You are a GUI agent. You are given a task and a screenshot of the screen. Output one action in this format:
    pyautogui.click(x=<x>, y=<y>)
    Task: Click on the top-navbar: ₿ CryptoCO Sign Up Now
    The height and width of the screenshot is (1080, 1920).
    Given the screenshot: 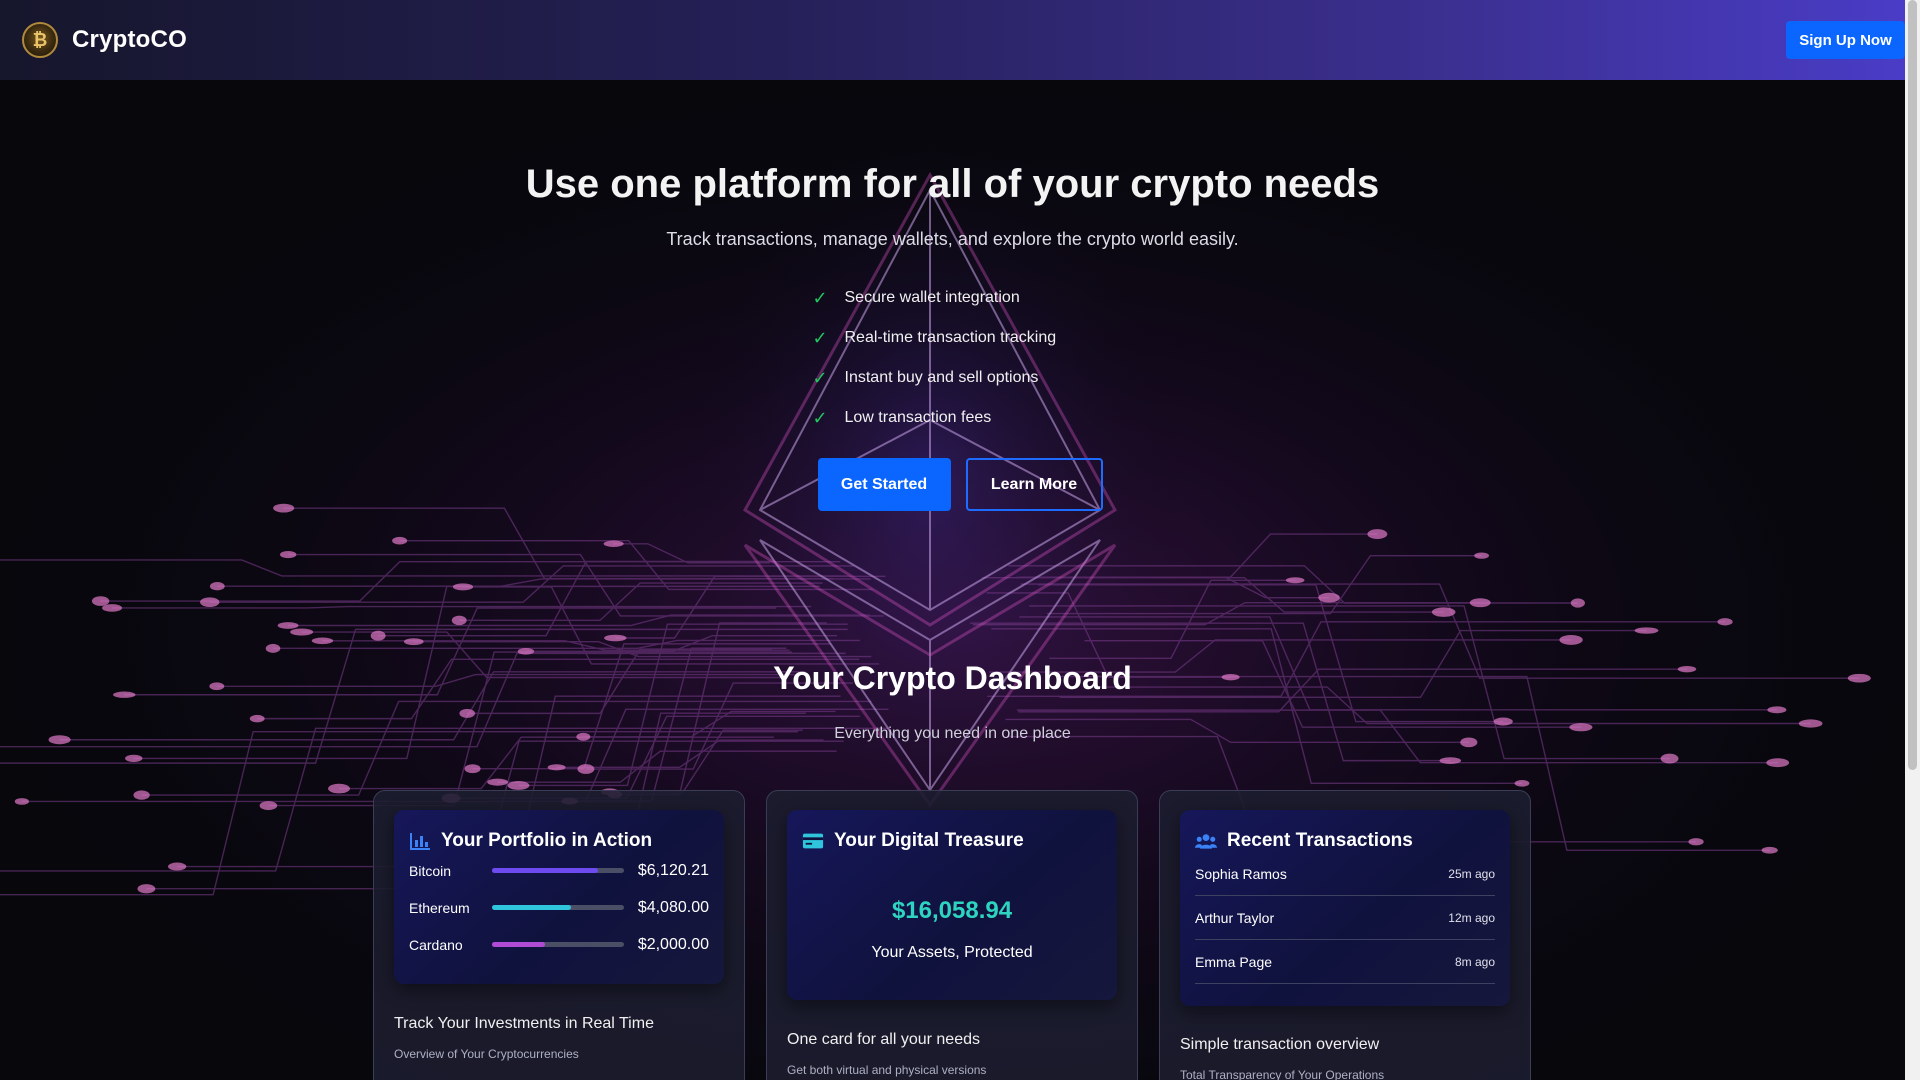 What is the action you would take?
    pyautogui.click(x=952, y=40)
    